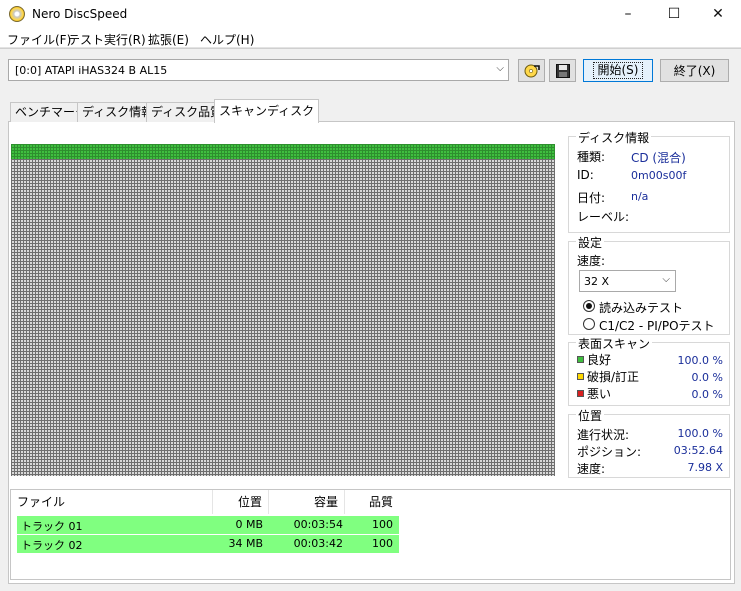 The height and width of the screenshot is (591, 741). Describe the element at coordinates (640, 196) in the screenshot. I see `disc-date-value: n/a` at that location.